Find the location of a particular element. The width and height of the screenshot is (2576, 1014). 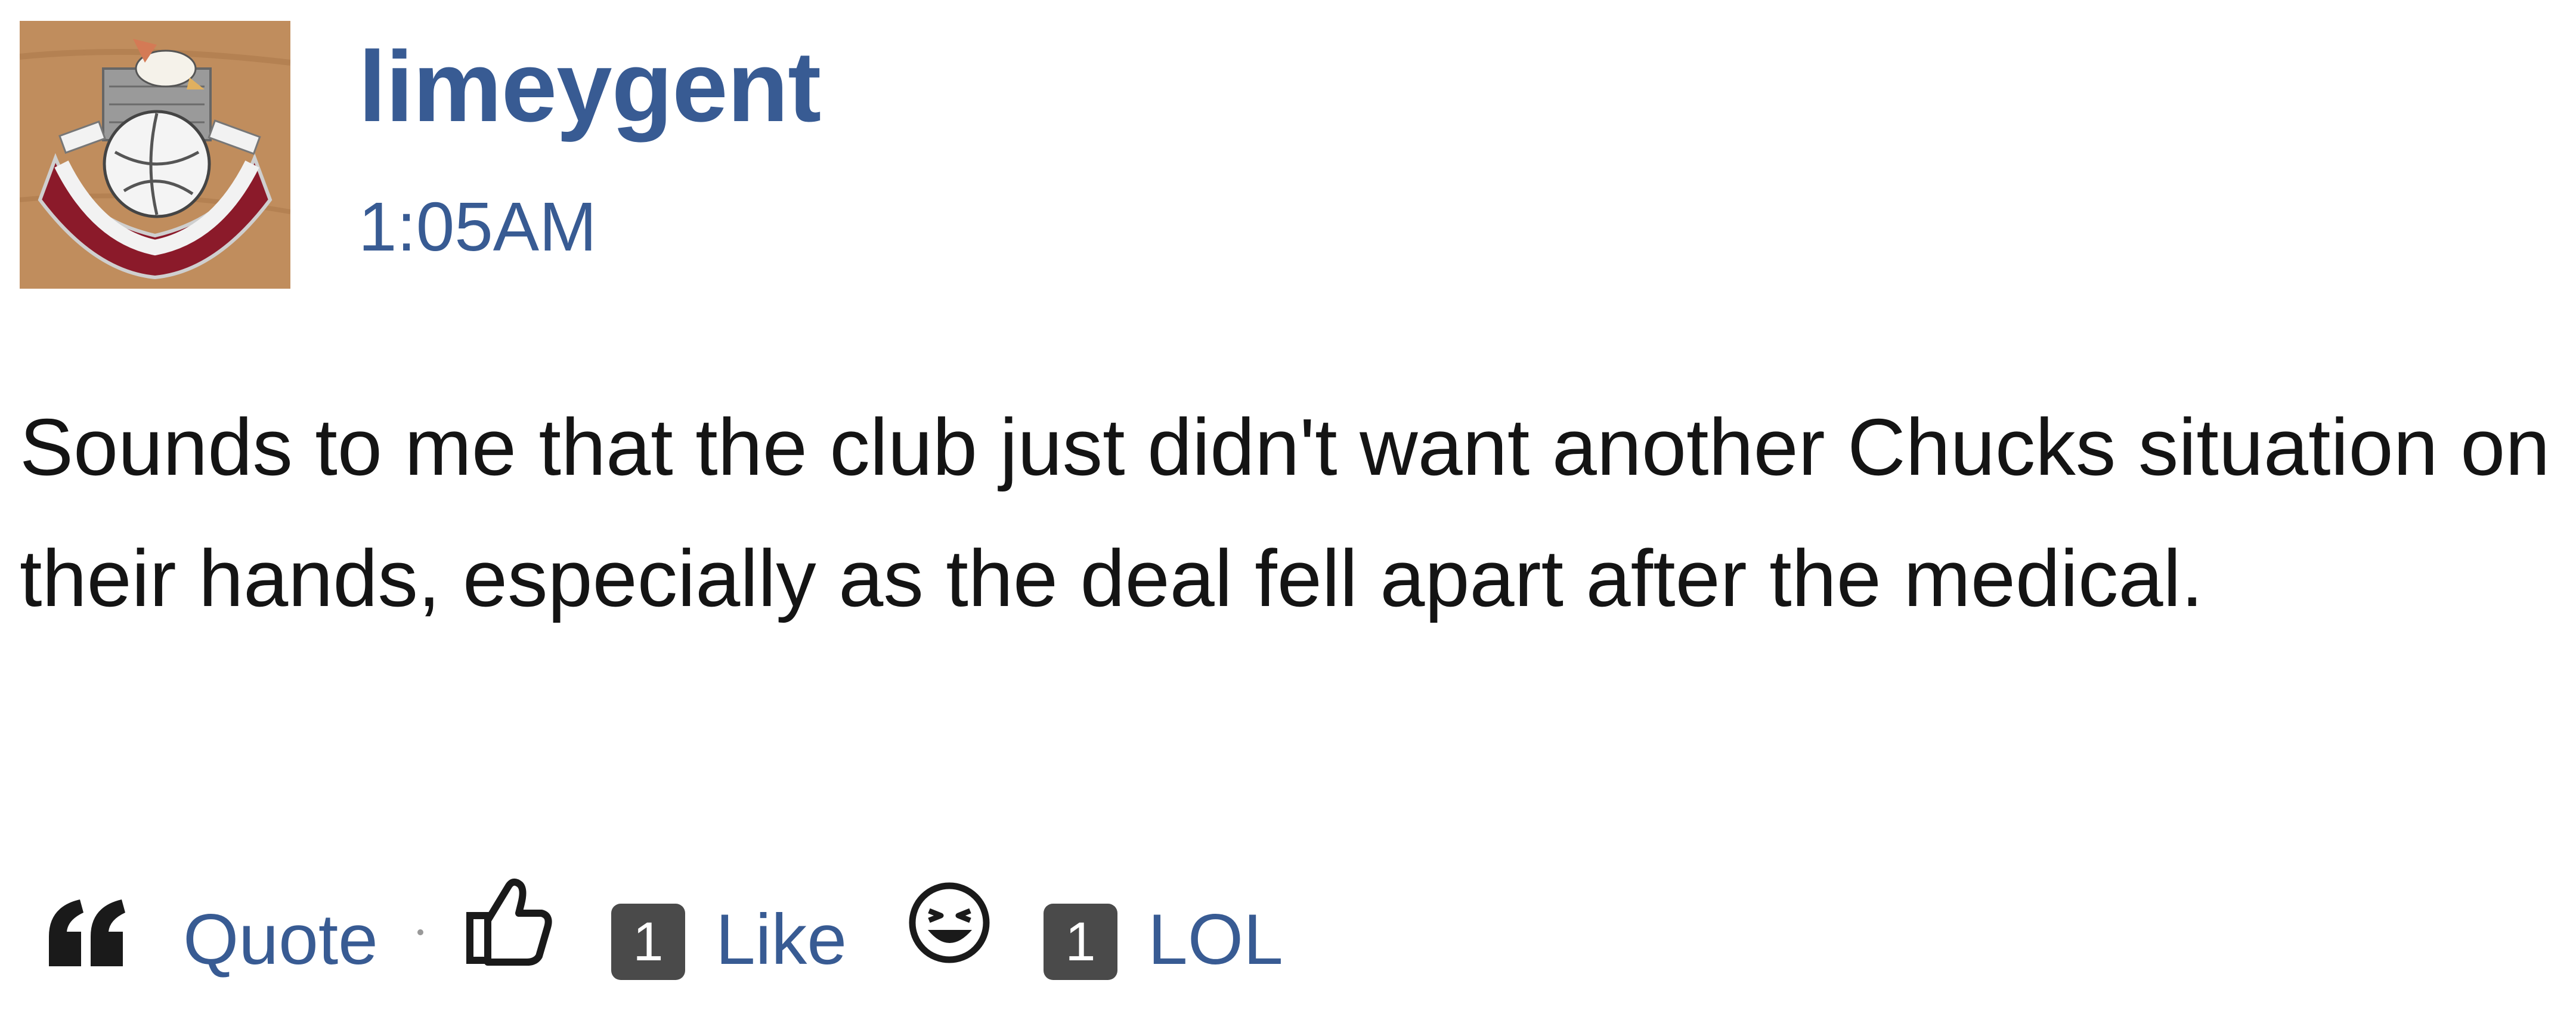

quote-button: Quote is located at coordinates (280, 939).